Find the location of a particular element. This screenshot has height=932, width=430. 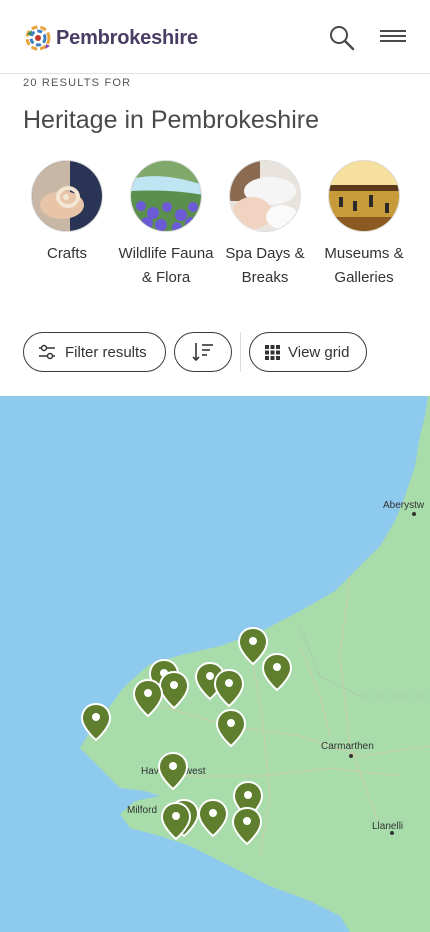

results-toolbar: Filter results View grid is located at coordinates (215, 353).